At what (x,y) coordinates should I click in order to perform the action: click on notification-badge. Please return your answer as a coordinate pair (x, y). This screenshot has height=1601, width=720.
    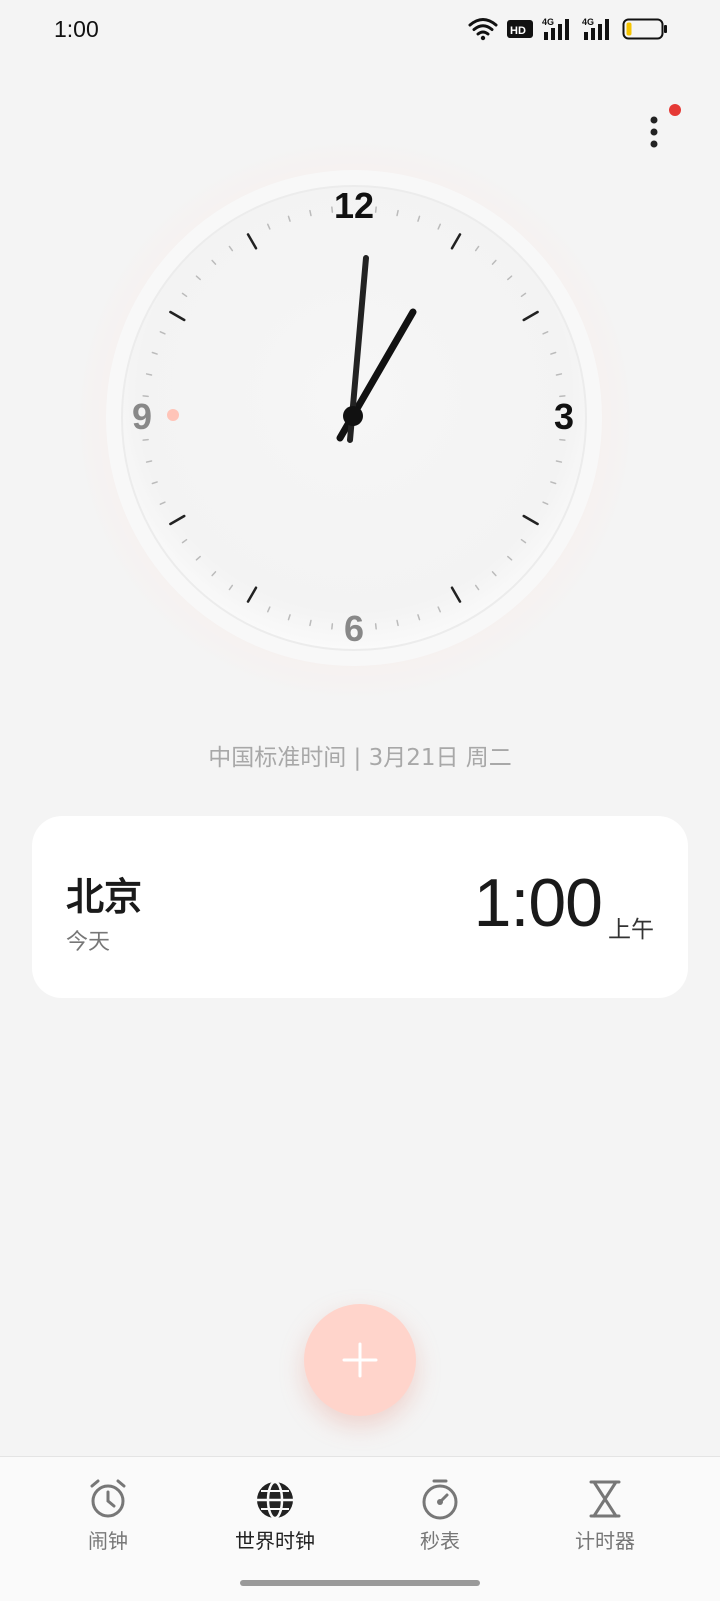
    Looking at the image, I should click on (675, 110).